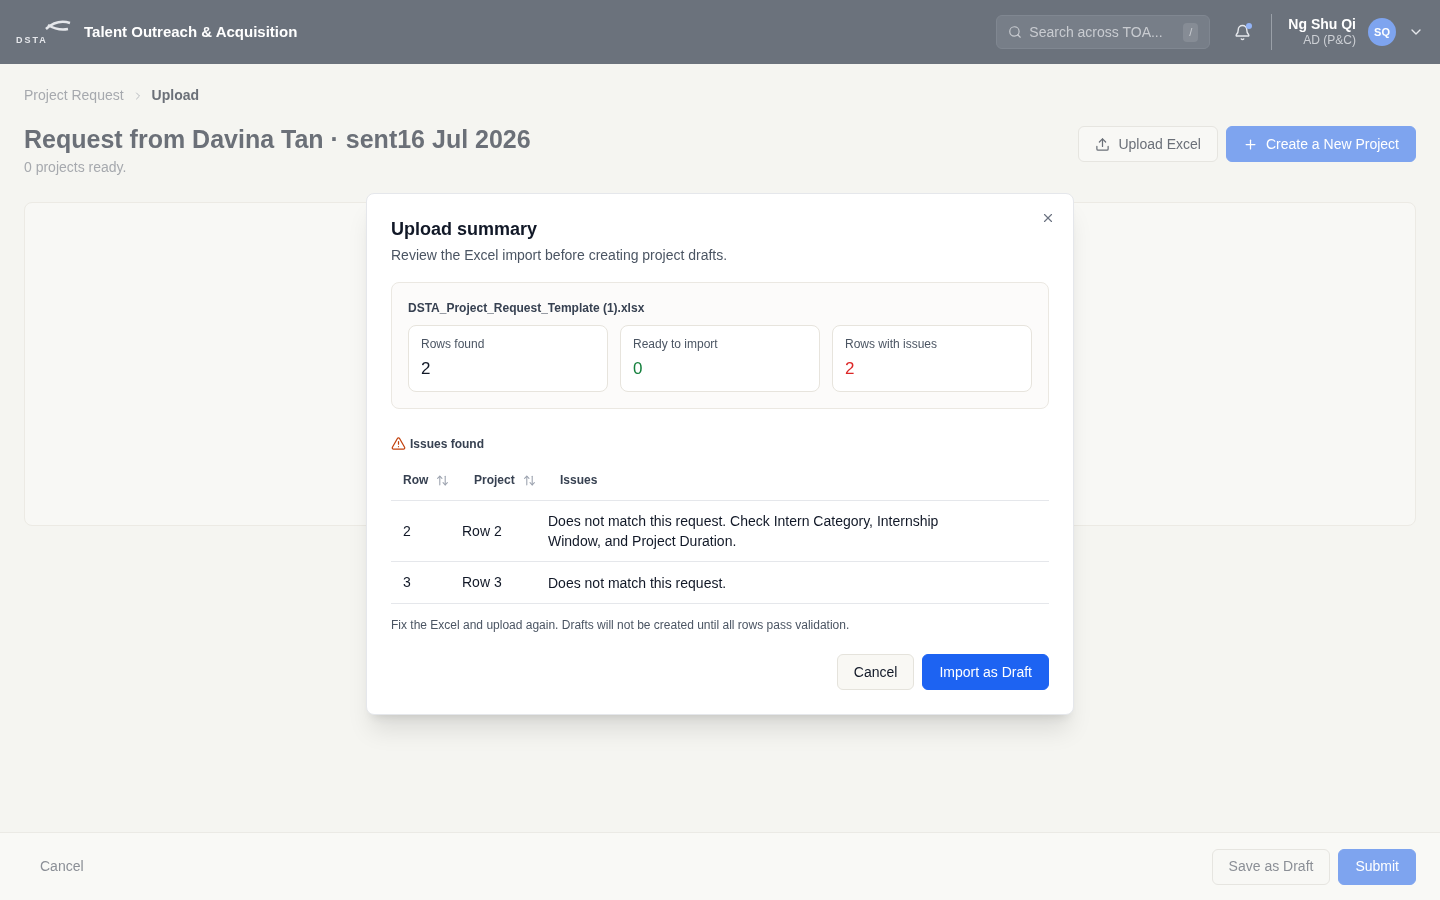 The height and width of the screenshot is (900, 1440). What do you see at coordinates (175, 95) in the screenshot?
I see `breadcrumb-item: Upload` at bounding box center [175, 95].